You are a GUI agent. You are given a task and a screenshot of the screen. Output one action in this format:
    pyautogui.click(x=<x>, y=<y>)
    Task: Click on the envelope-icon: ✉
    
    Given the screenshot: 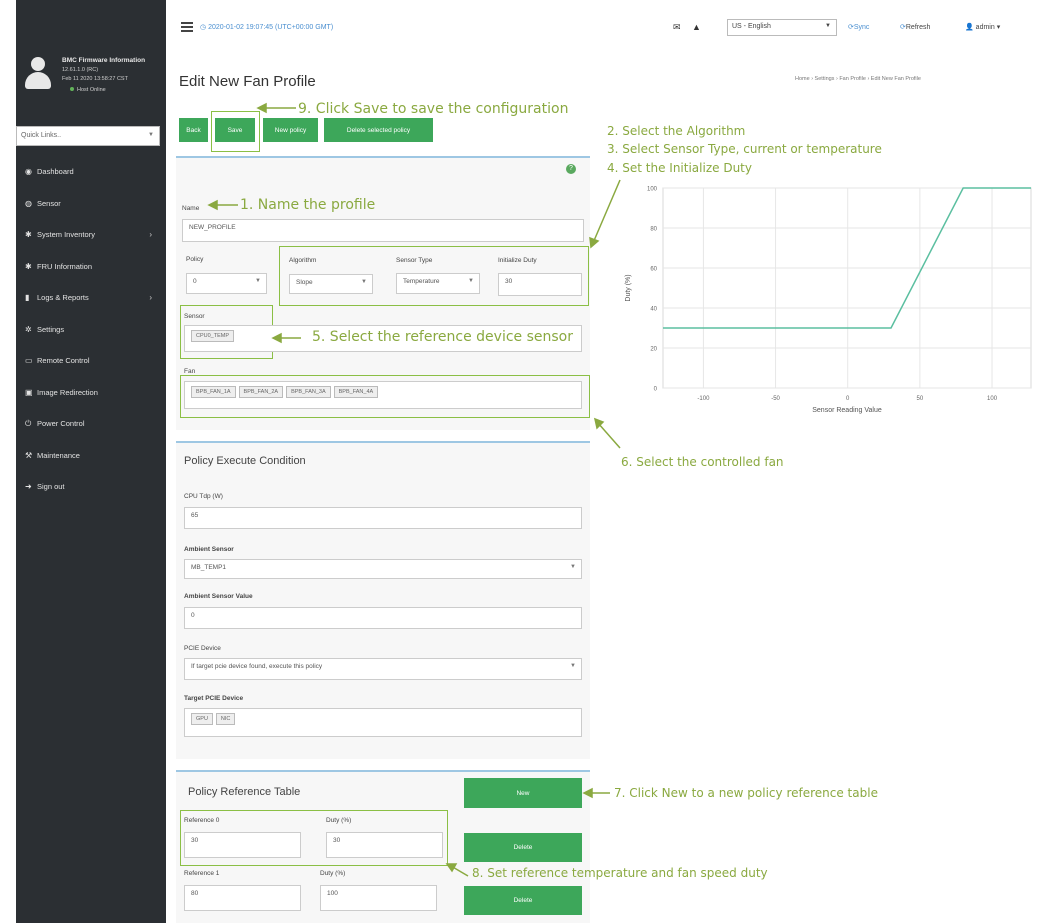 What is the action you would take?
    pyautogui.click(x=677, y=27)
    